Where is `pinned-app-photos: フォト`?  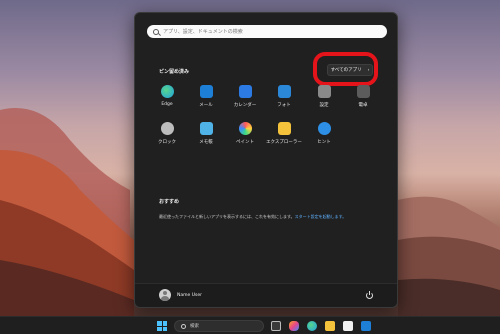
pinned-app-photos: フォト is located at coordinates (284, 96).